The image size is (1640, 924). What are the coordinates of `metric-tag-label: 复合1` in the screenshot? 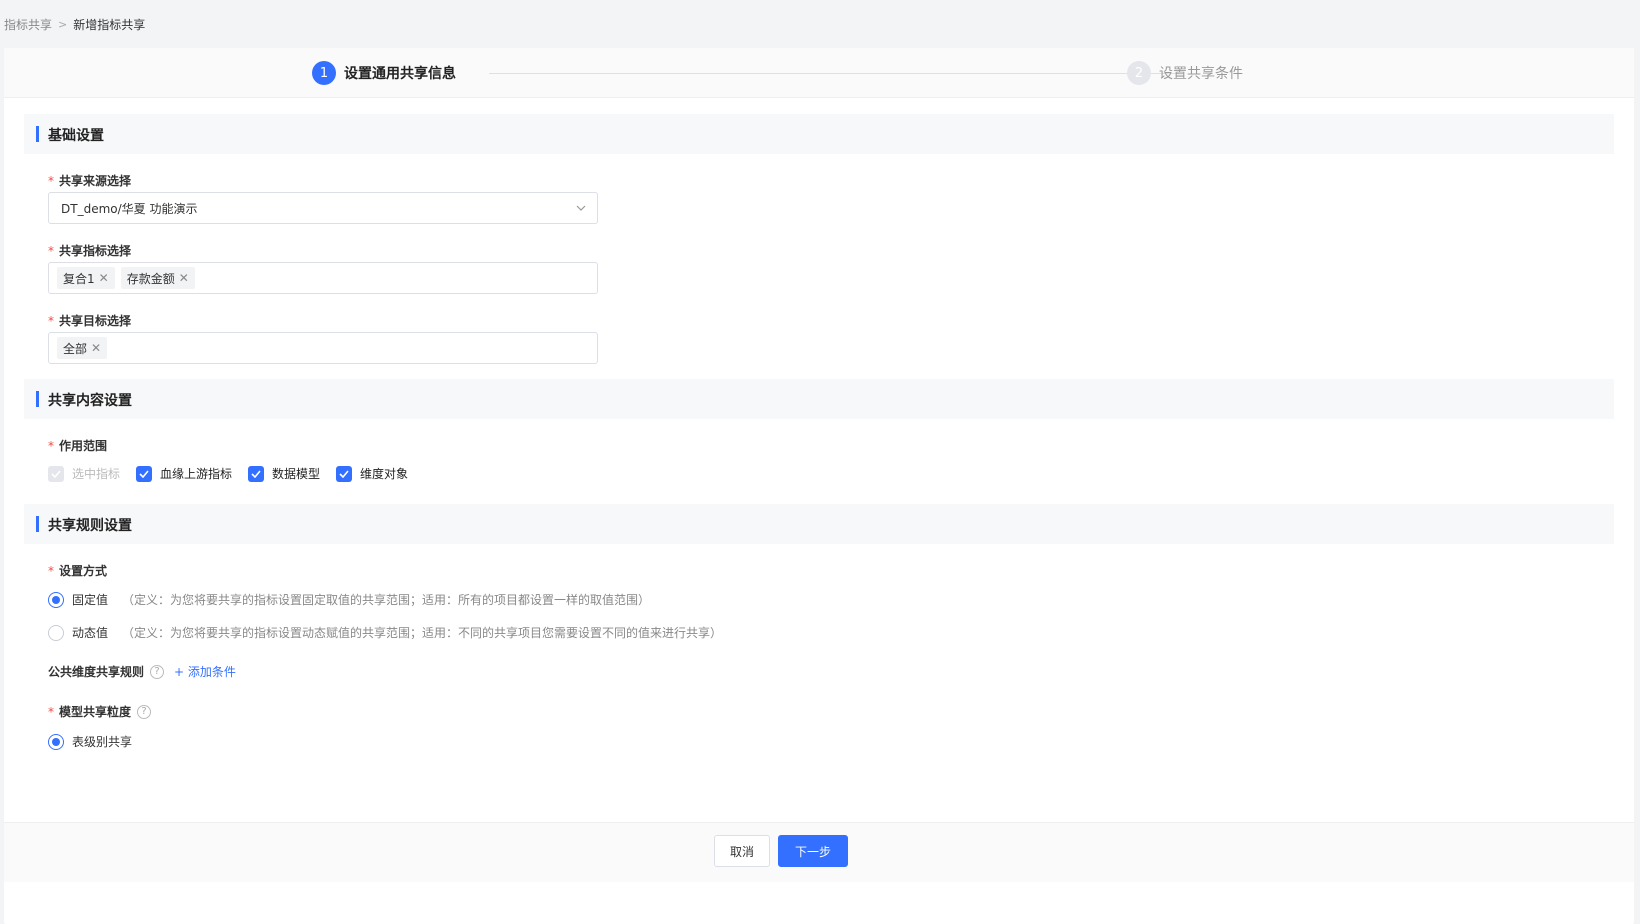 It's located at (79, 278).